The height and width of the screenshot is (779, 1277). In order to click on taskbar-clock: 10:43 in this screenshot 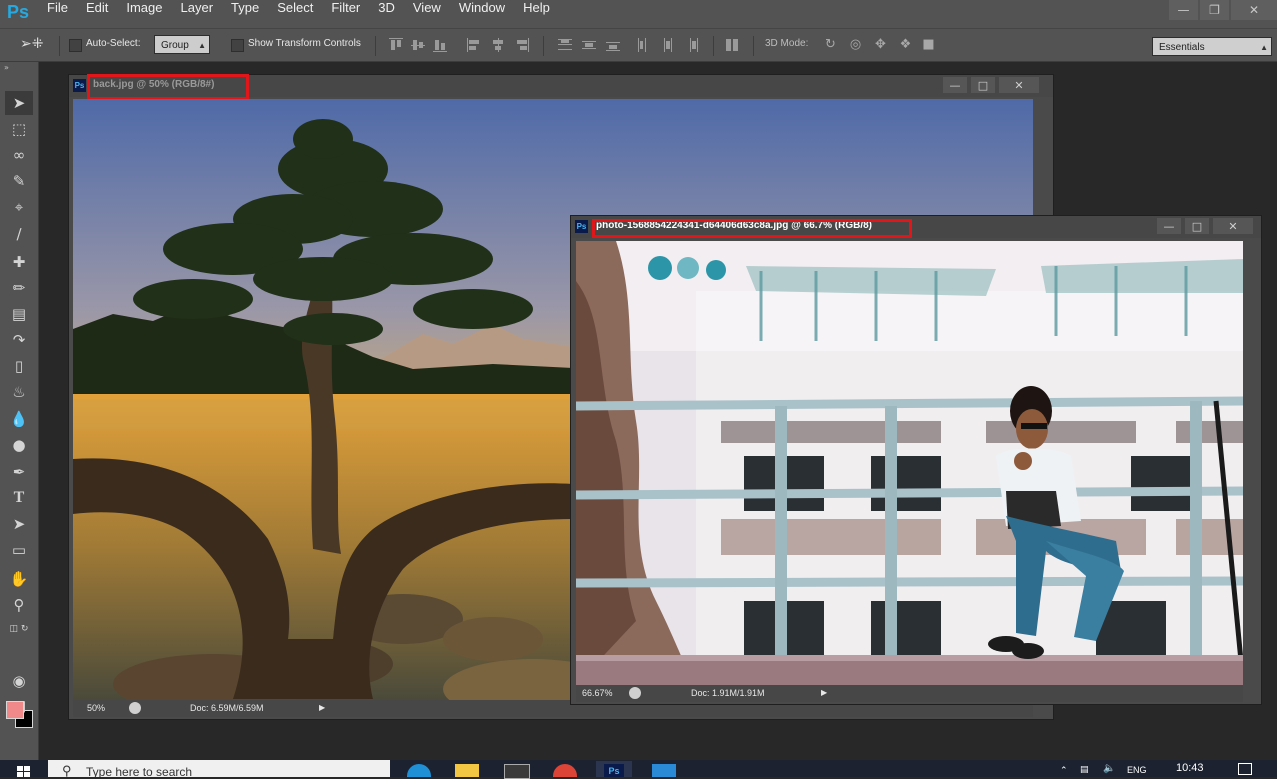, I will do `click(1190, 768)`.